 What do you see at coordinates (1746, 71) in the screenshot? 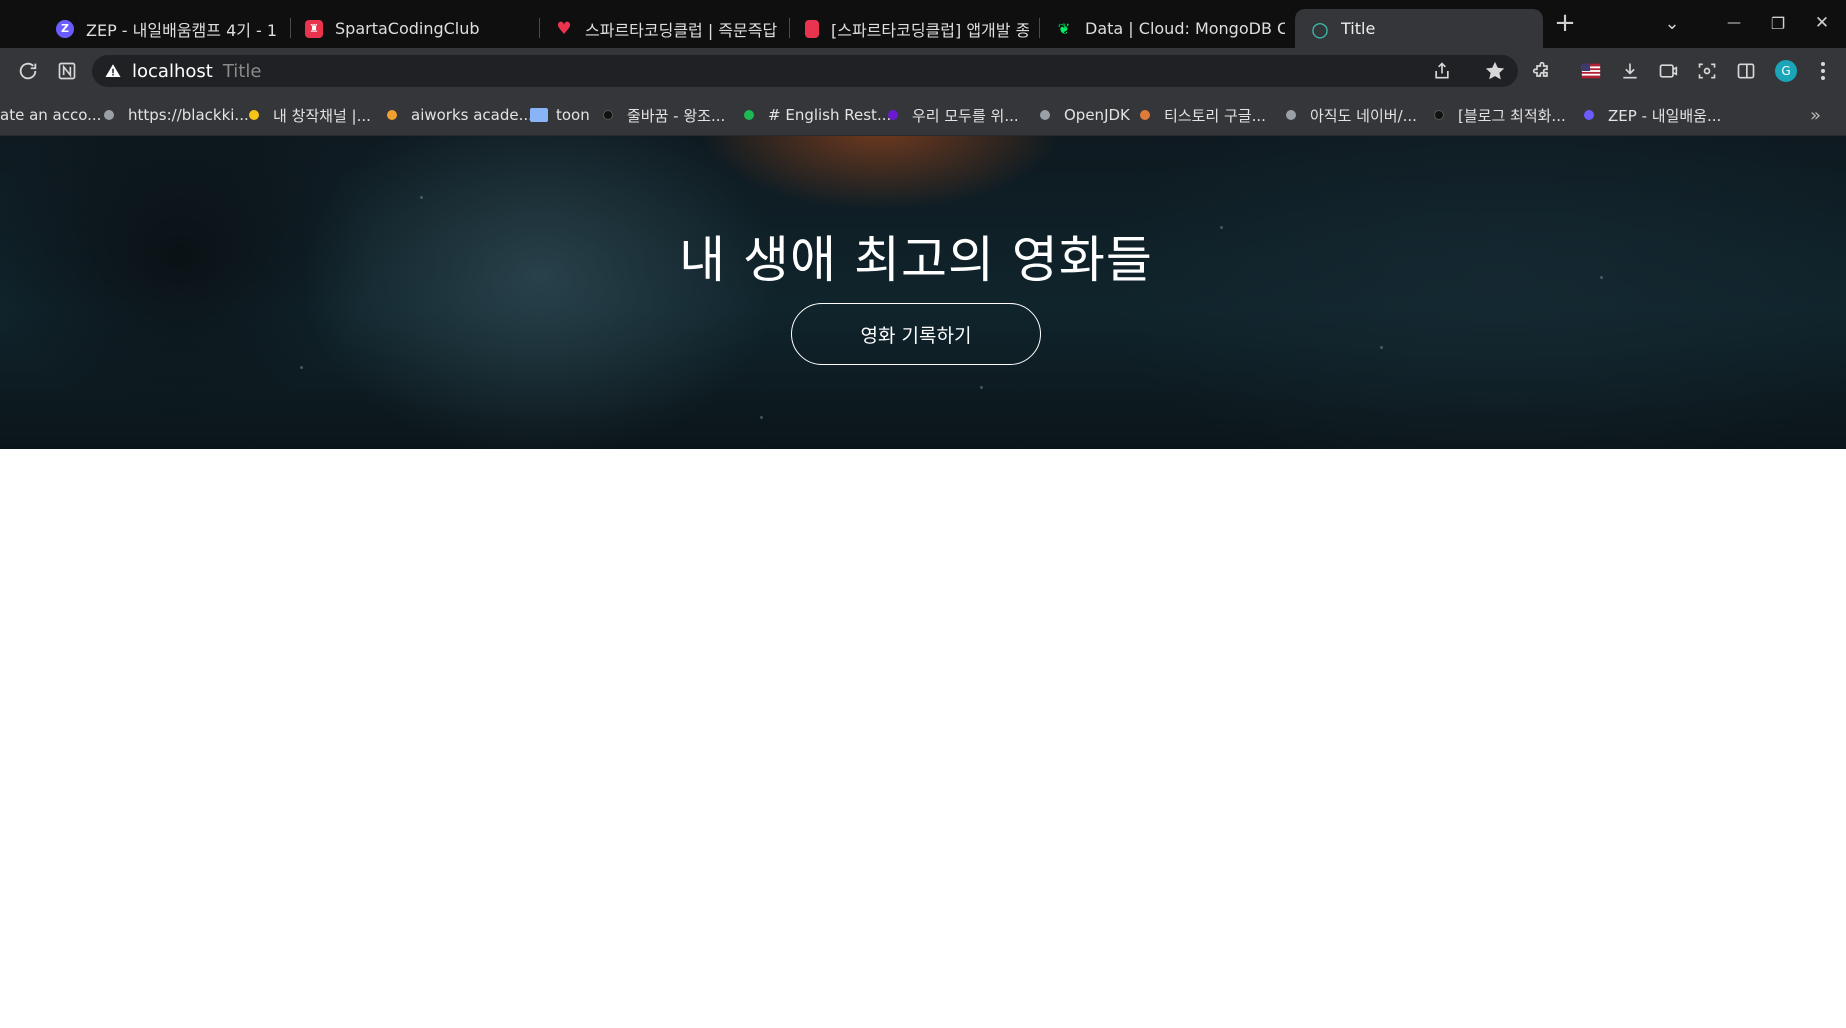
I see `side-panel-icon` at bounding box center [1746, 71].